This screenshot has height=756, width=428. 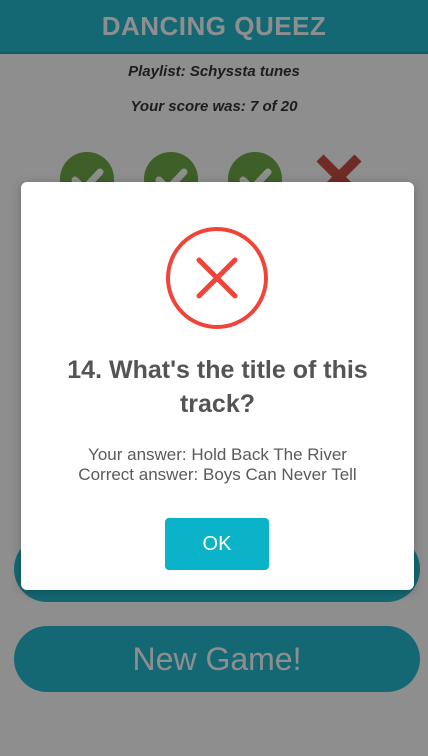 I want to click on your-answer-text: Your answer: Hold Back The River, so click(x=217, y=454).